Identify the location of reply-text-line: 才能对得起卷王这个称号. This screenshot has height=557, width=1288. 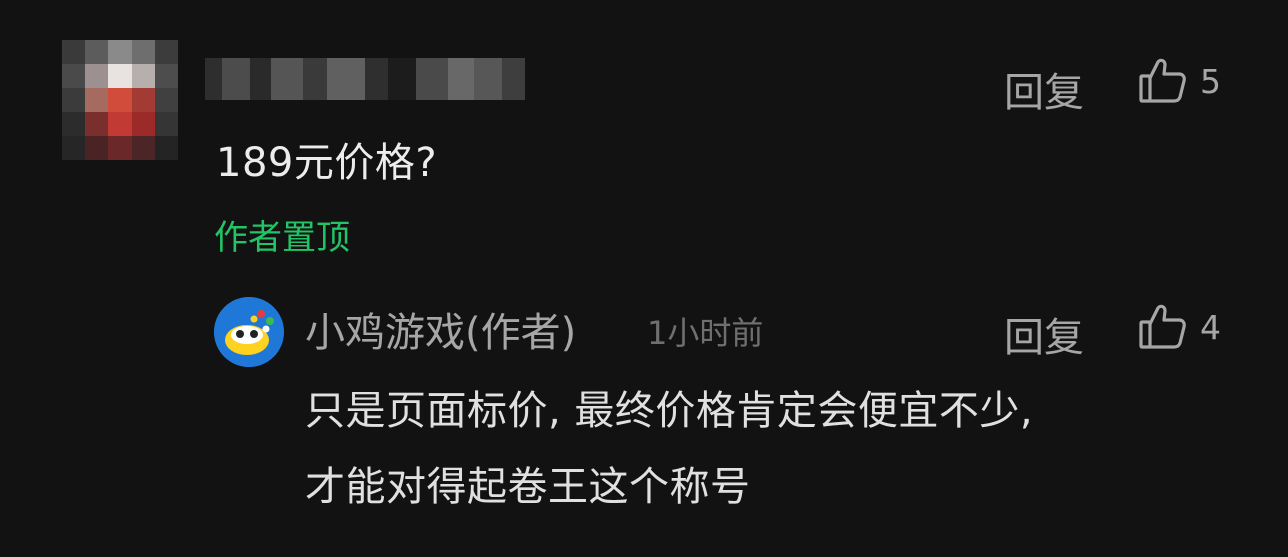
(528, 487).